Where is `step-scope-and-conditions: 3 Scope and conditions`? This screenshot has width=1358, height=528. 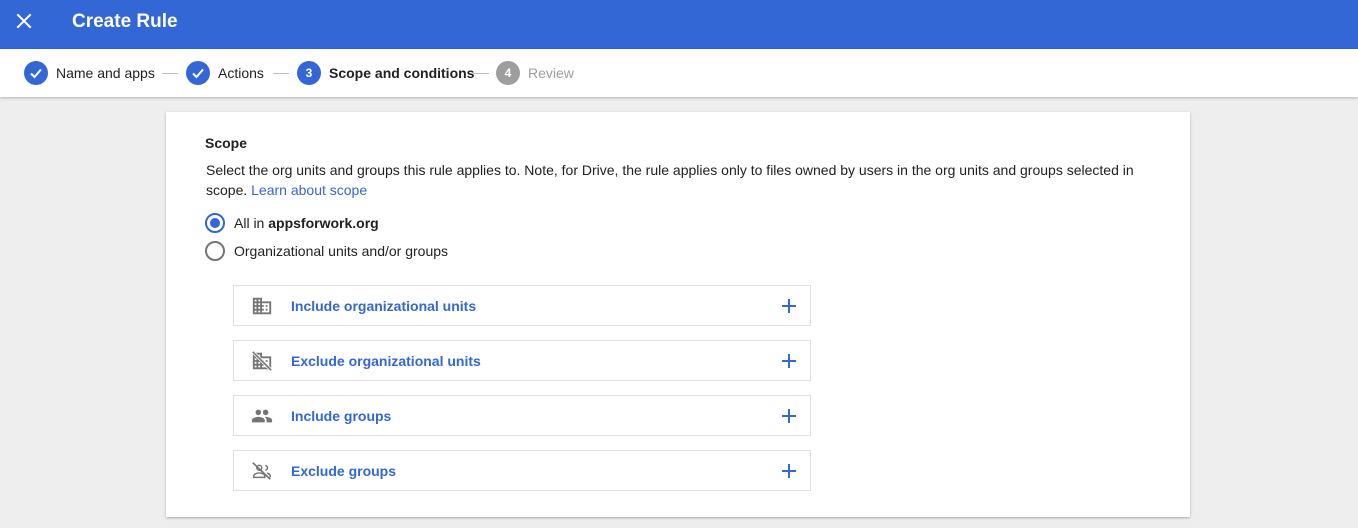
step-scope-and-conditions: 3 Scope and conditions is located at coordinates (385, 73).